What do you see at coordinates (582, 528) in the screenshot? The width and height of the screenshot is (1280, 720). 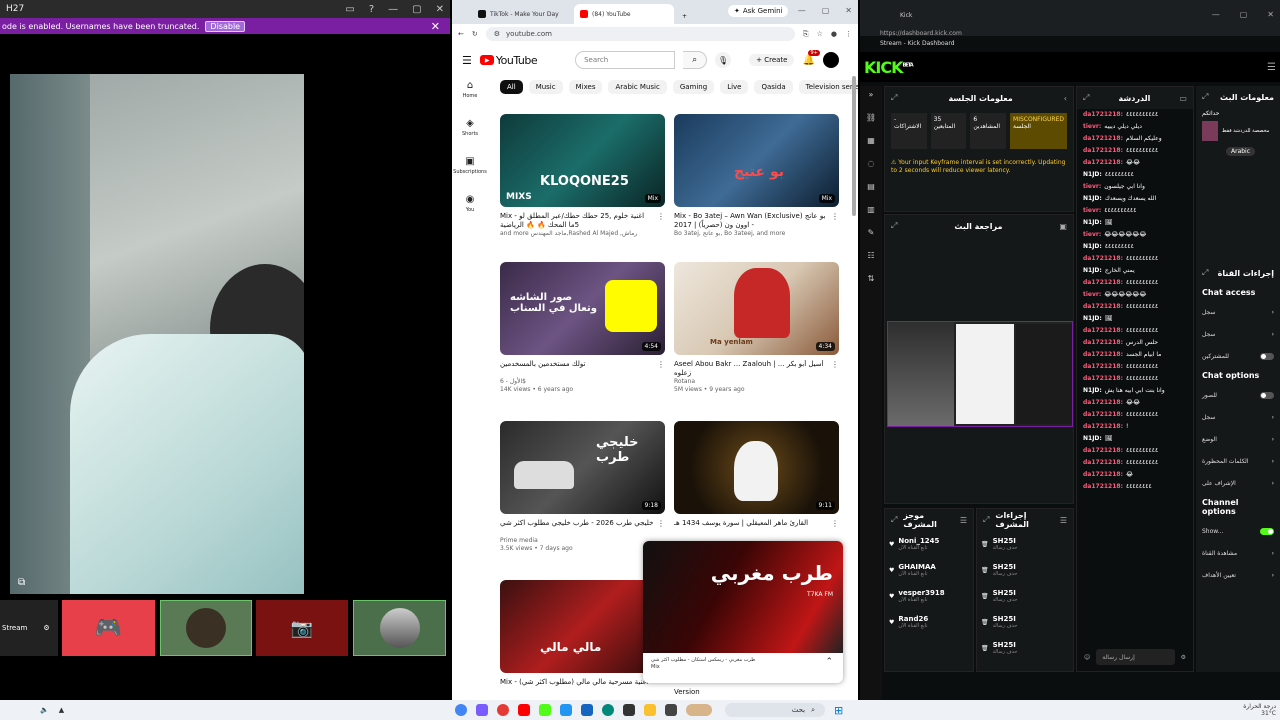 I see `video-title: خليجي طرب 2026 - طرب خليجي مطلوب اكثر شي` at bounding box center [582, 528].